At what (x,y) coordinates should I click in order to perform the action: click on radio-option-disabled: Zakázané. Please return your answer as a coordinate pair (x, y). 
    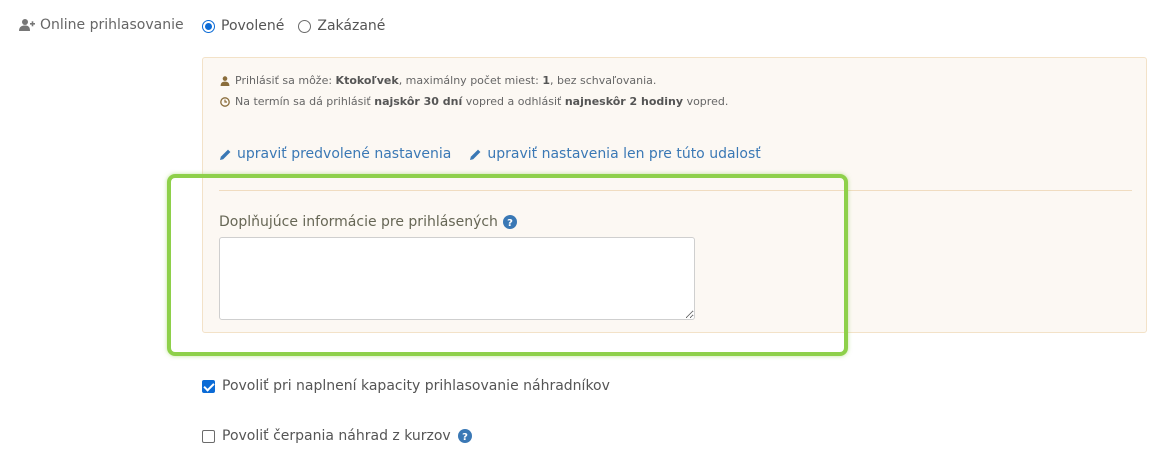
    Looking at the image, I should click on (341, 26).